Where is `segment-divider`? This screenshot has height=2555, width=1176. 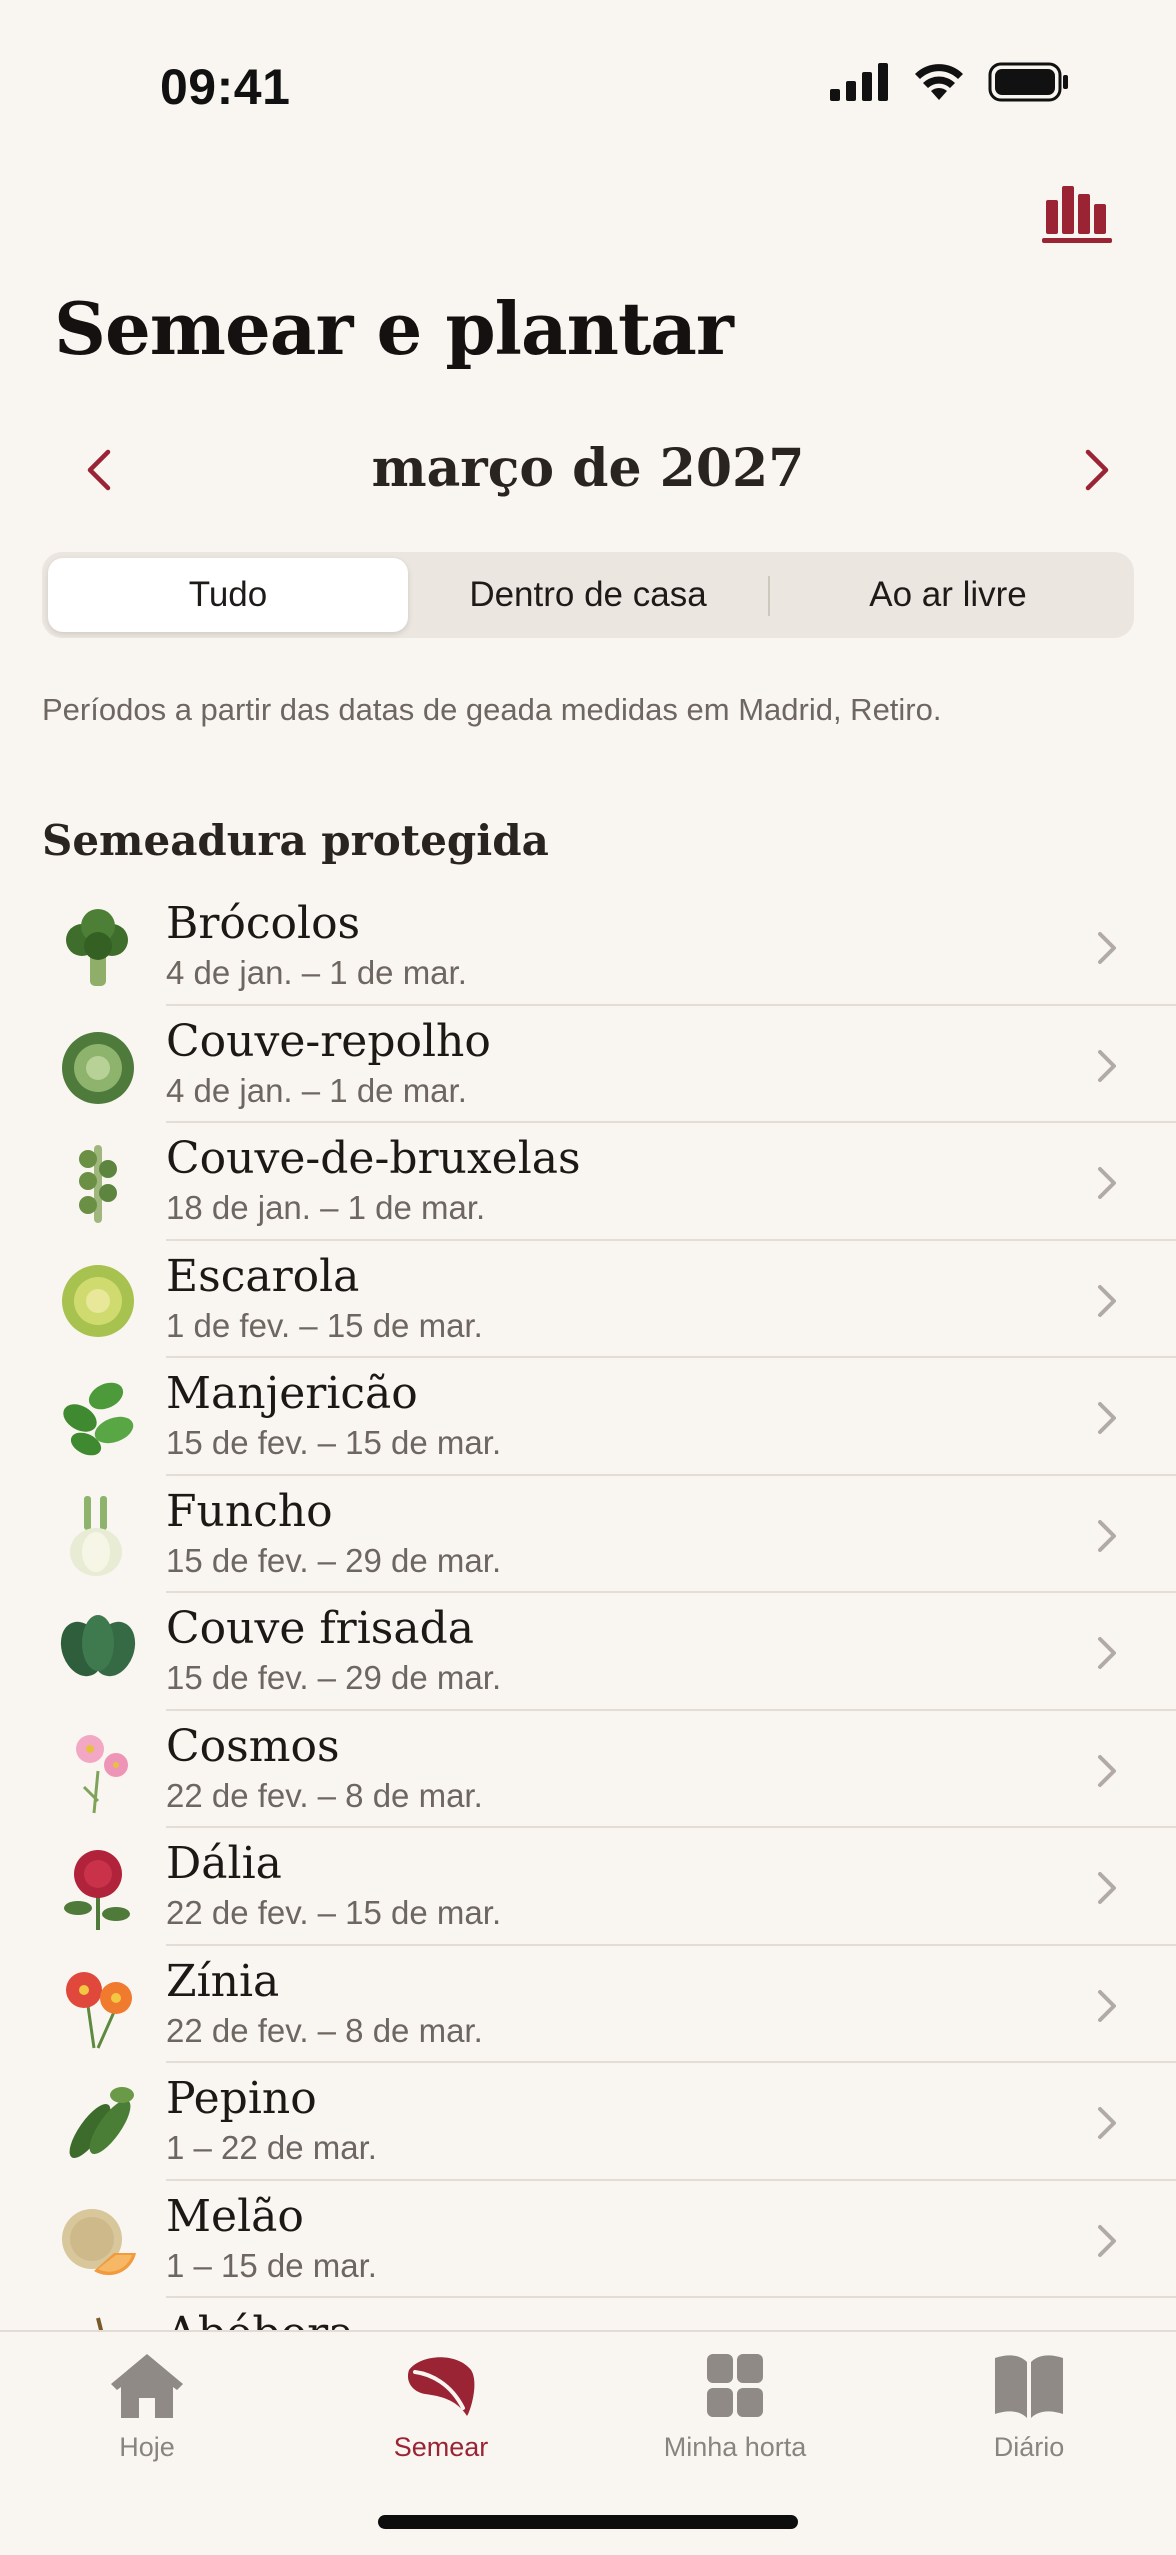
segment-divider is located at coordinates (769, 596).